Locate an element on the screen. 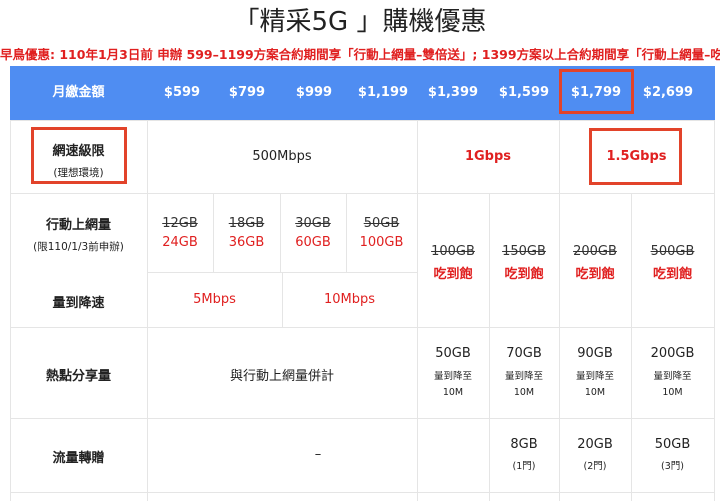  gift-value: 20GB is located at coordinates (595, 444).